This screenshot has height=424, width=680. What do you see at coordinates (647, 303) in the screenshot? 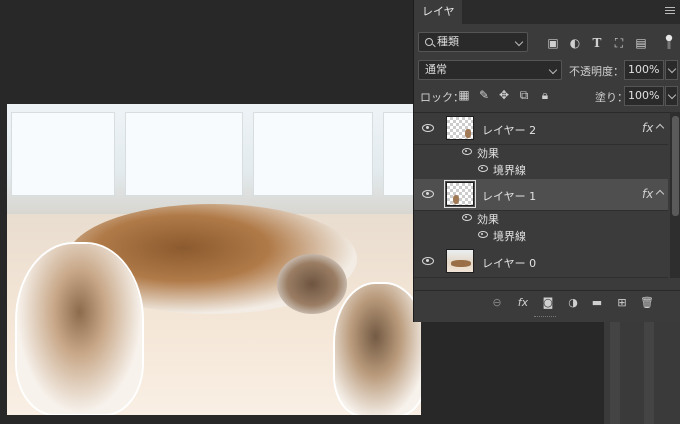
I see `delete-layer-icon: 🗑︎` at bounding box center [647, 303].